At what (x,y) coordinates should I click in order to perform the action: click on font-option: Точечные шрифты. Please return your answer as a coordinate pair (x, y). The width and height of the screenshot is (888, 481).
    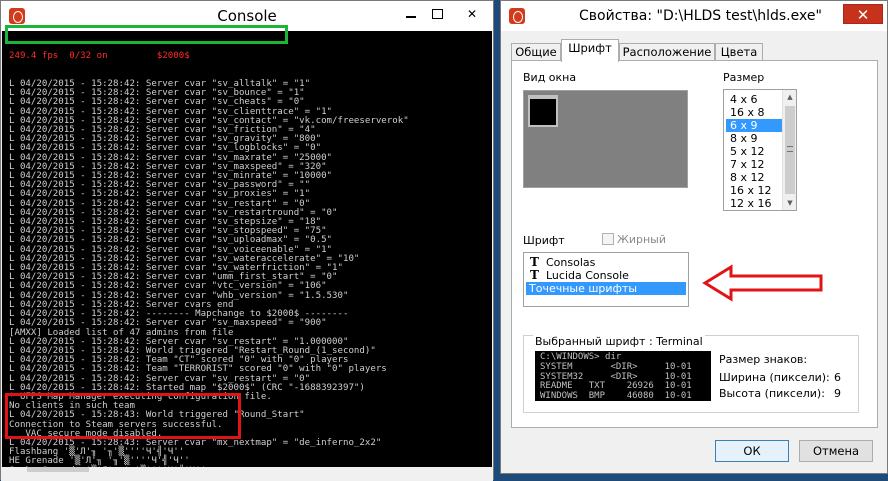
    Looking at the image, I should click on (606, 288).